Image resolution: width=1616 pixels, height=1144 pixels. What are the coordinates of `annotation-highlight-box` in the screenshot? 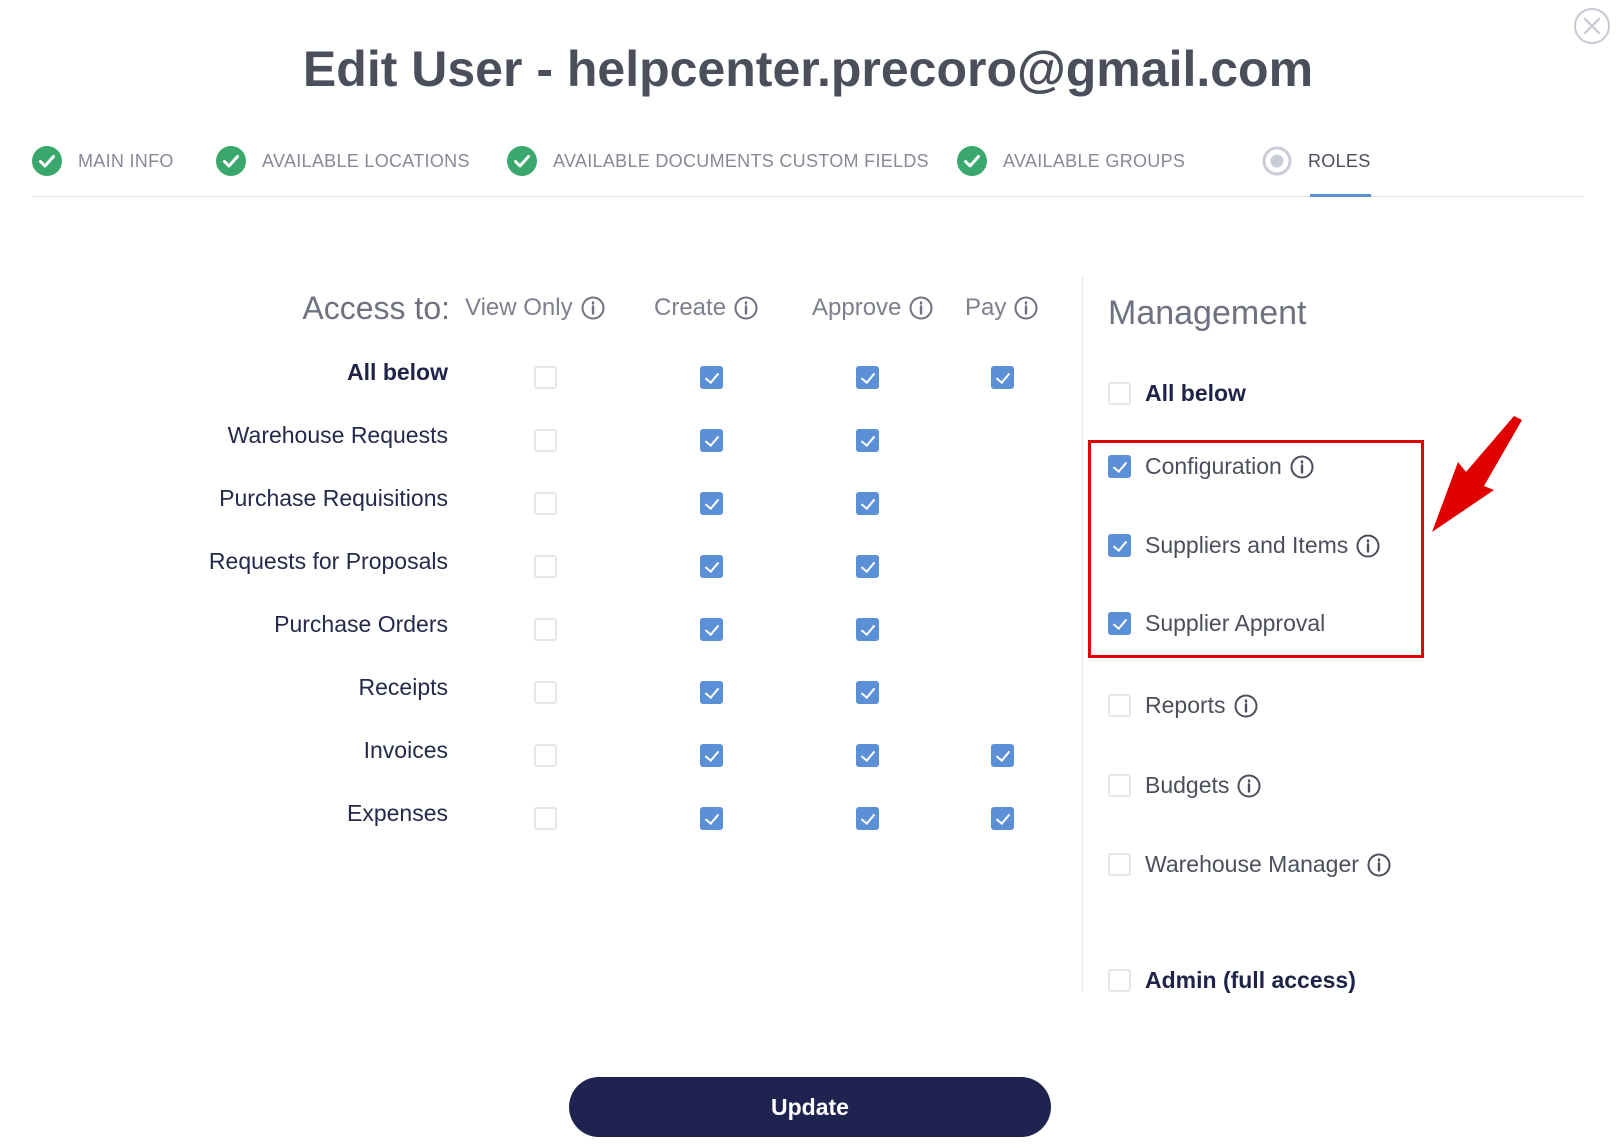 It's located at (1256, 549).